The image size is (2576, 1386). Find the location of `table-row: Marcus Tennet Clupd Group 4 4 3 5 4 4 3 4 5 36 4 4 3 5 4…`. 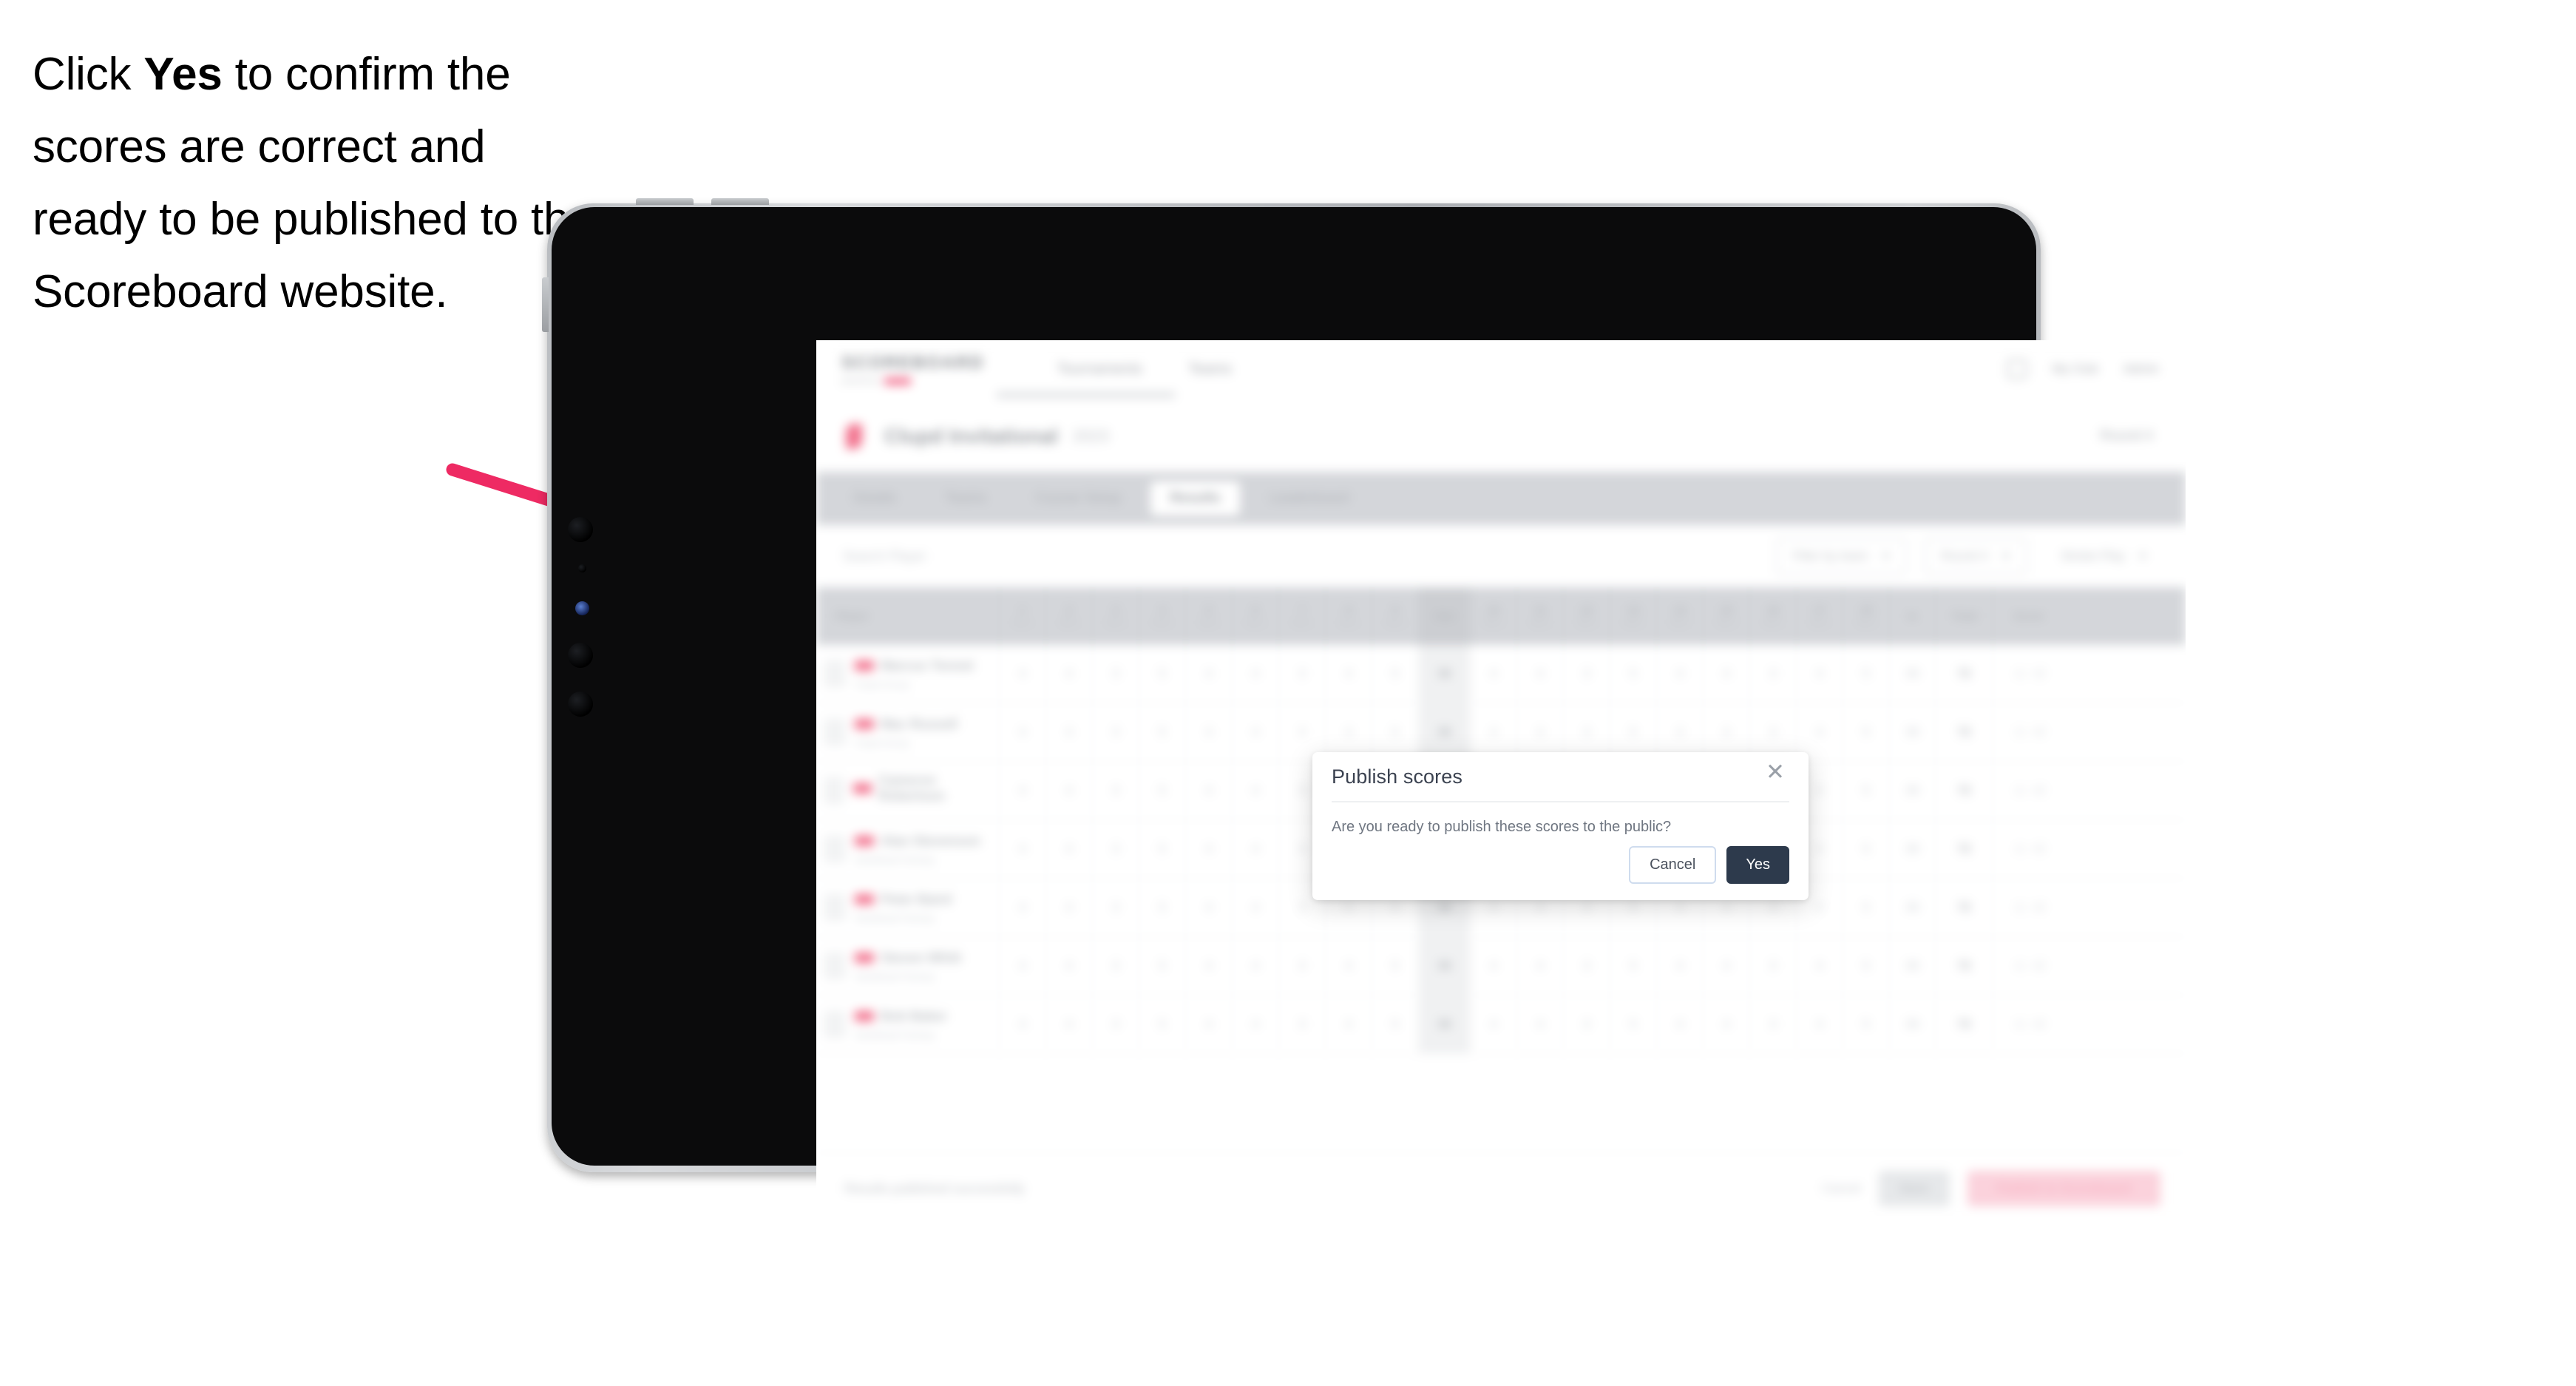

table-row: Marcus Tennet Clupd Group 4 4 3 5 4 4 3 4 5 36 4 4 3 5 4… is located at coordinates (1501, 674).